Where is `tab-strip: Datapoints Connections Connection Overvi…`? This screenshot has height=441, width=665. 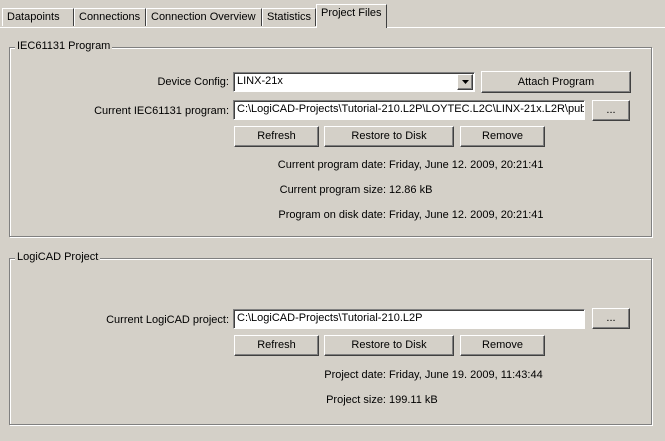
tab-strip: Datapoints Connections Connection Overvi… is located at coordinates (332, 14).